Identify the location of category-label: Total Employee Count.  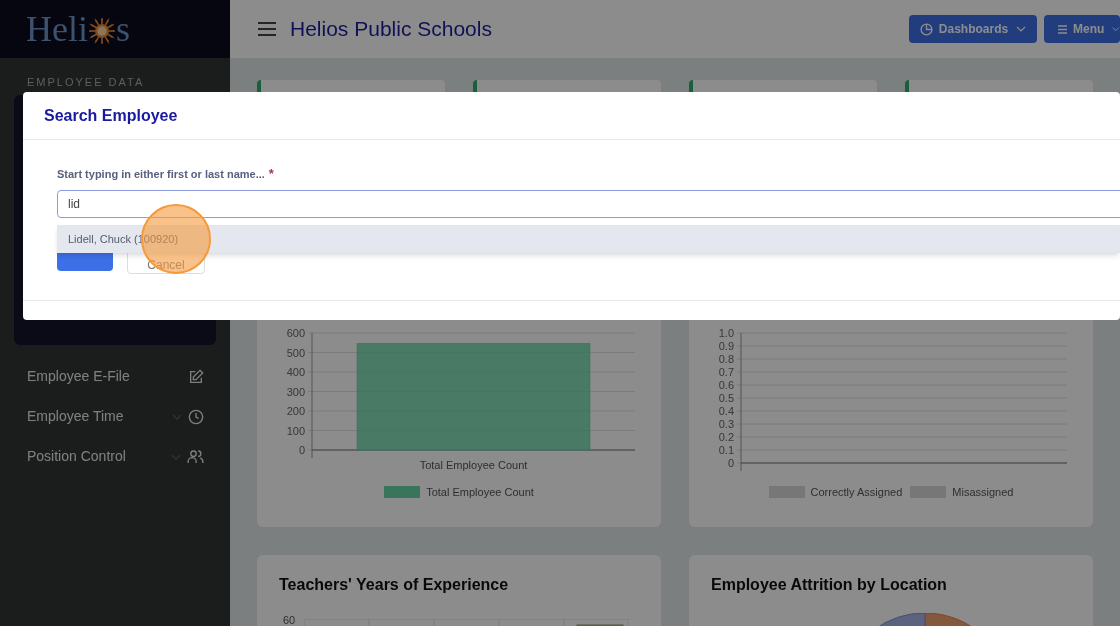
(473, 465).